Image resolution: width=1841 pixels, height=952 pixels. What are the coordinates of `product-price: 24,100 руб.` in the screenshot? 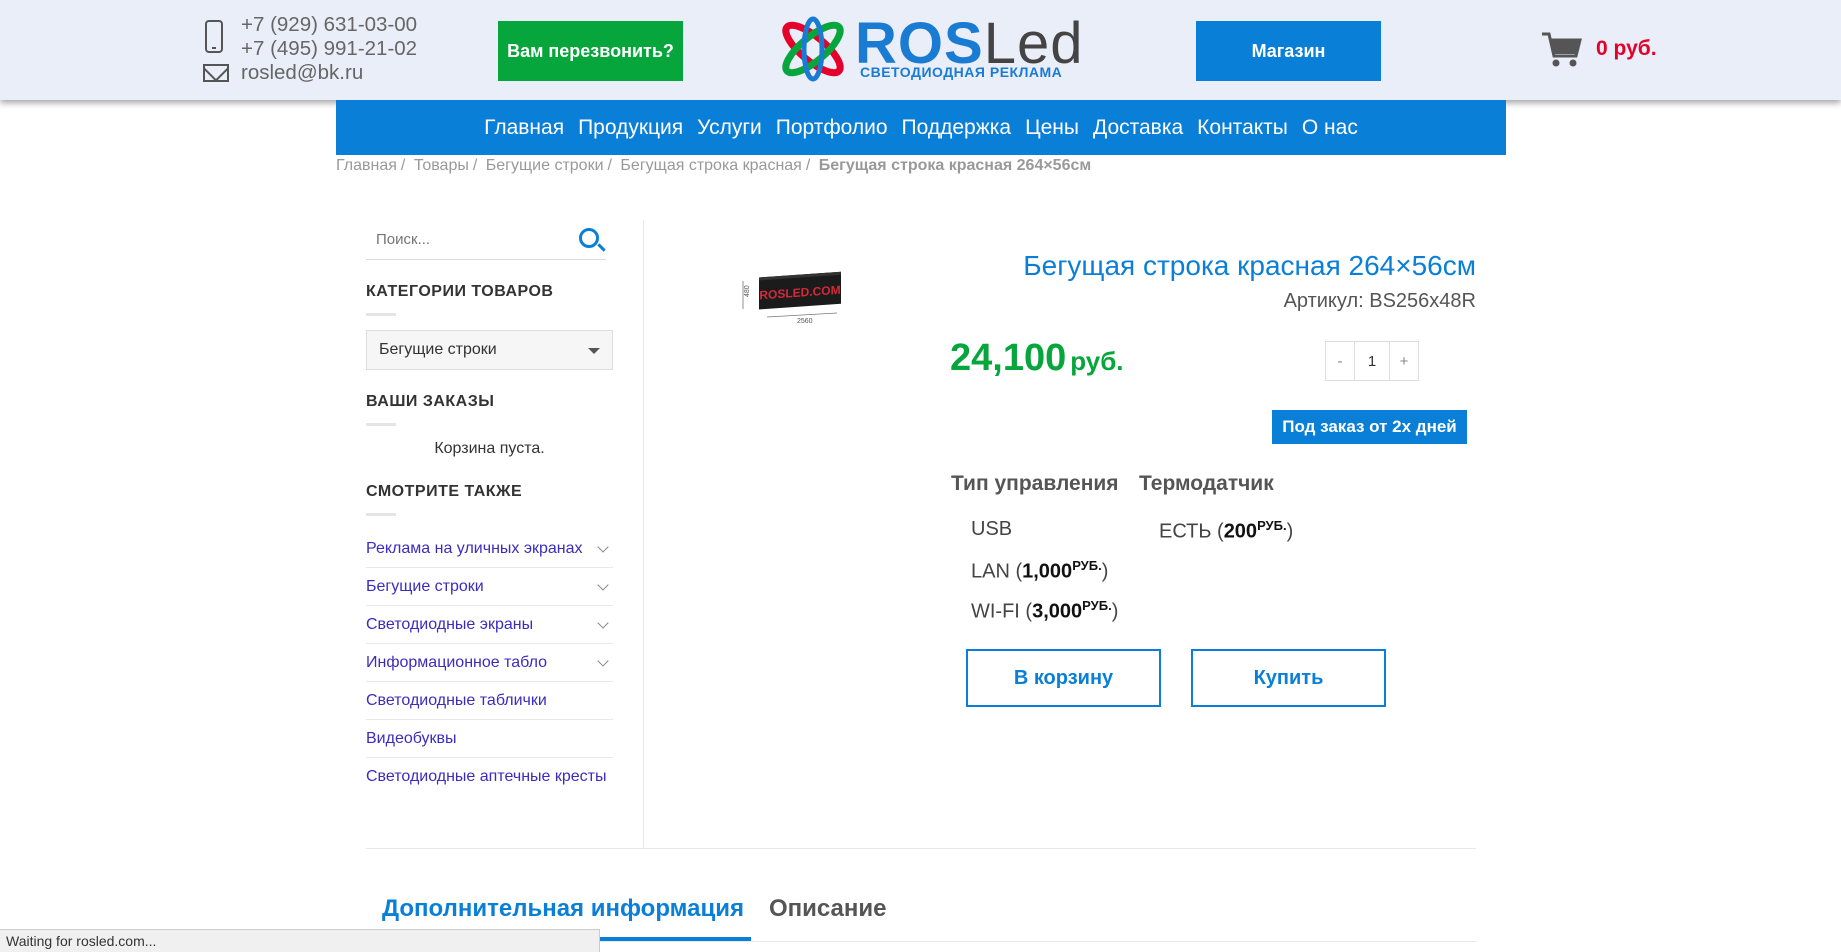 It's located at (1037, 358).